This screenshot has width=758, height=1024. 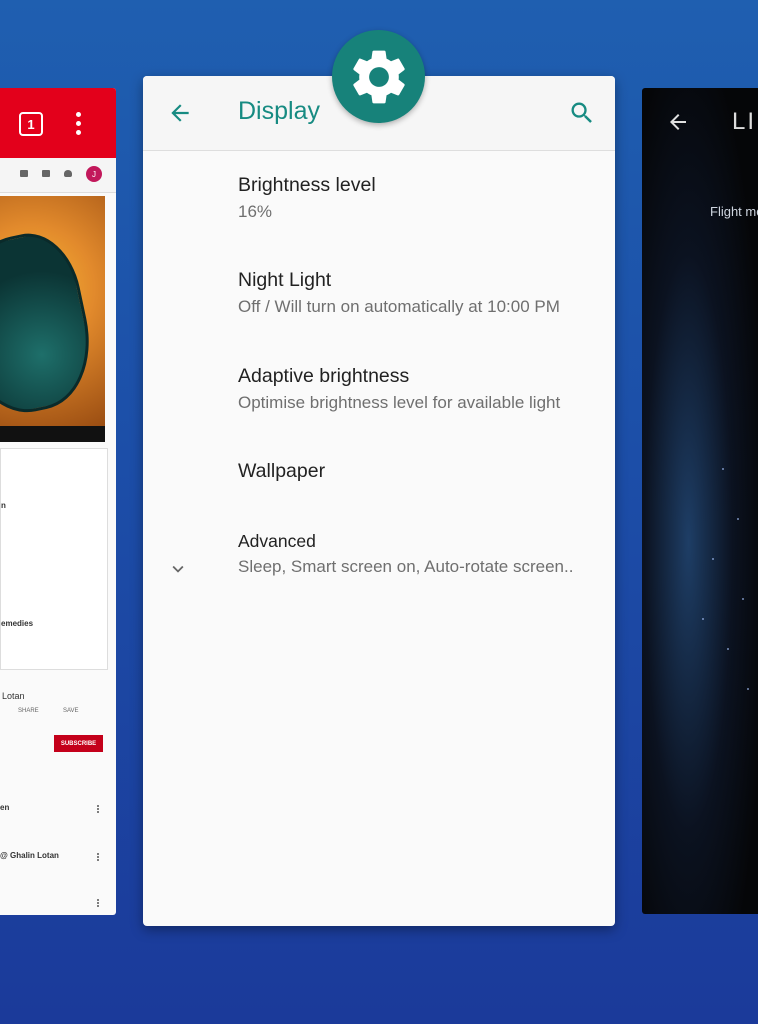 What do you see at coordinates (700, 501) in the screenshot?
I see `recent-app-card-dark: LI Flight mo` at bounding box center [700, 501].